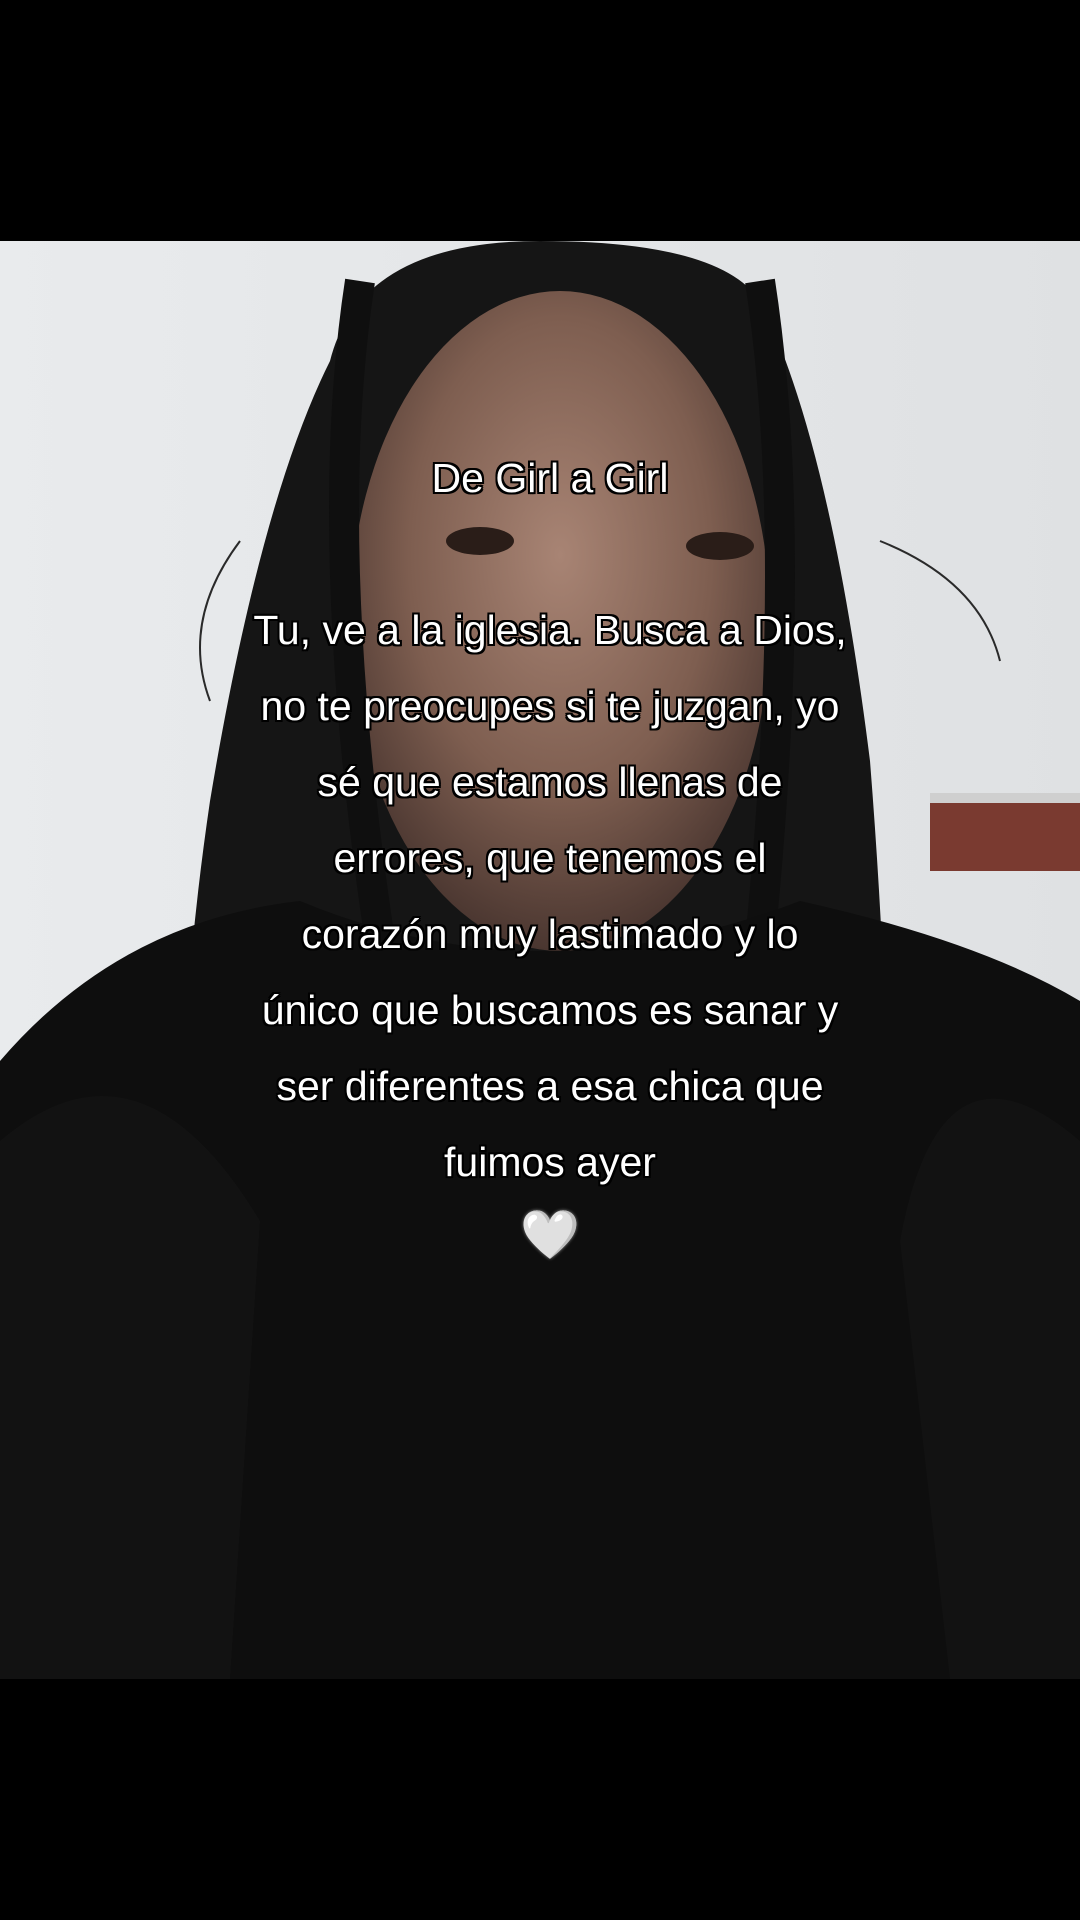 Image resolution: width=1080 pixels, height=1920 pixels. What do you see at coordinates (550, 782) in the screenshot?
I see `overlay-line: sé que estamos llenas de` at bounding box center [550, 782].